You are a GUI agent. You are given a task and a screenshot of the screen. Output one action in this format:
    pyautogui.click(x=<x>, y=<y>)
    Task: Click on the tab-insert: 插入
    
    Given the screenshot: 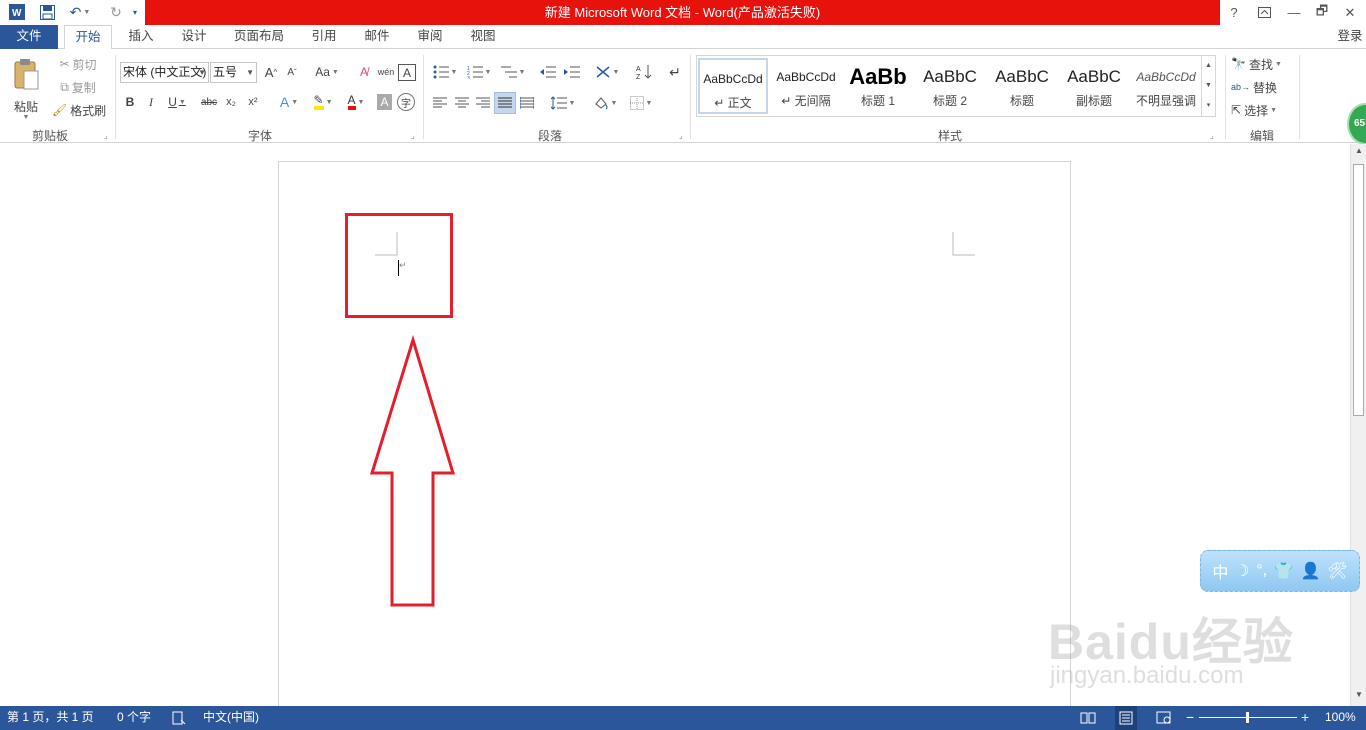 What is the action you would take?
    pyautogui.click(x=141, y=37)
    